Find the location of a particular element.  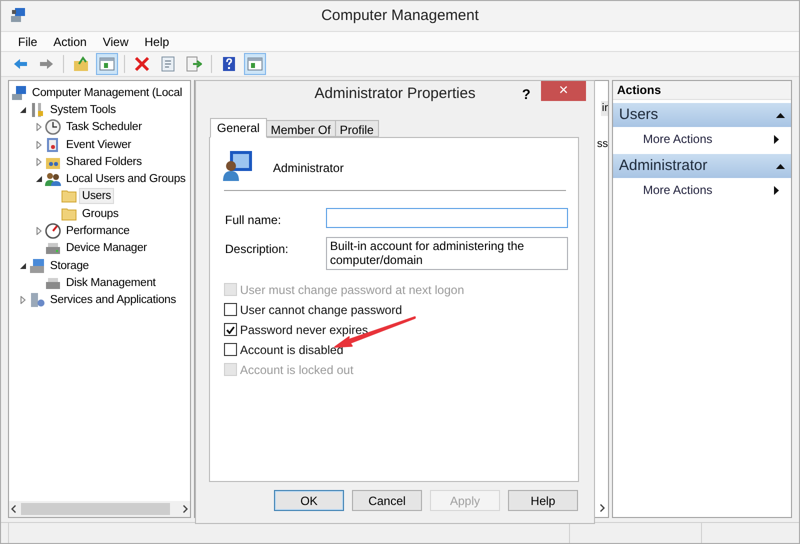

tree-item: Performance is located at coordinates (98, 231).